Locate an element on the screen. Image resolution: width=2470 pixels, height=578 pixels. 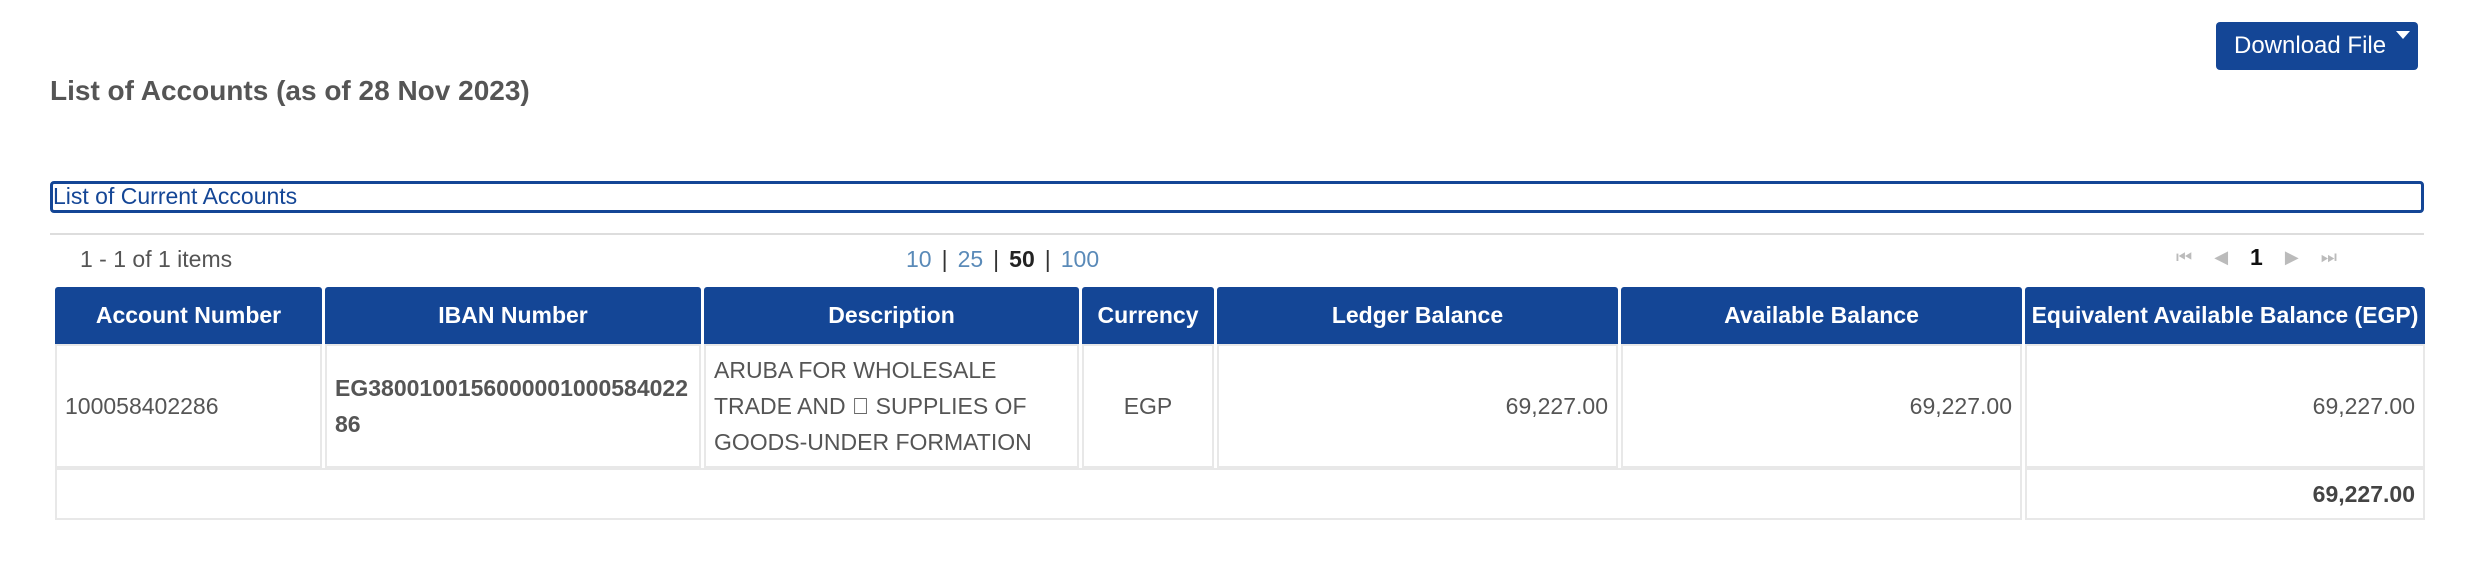
column-header-available-balance: Available Balance is located at coordinates (1821, 315).